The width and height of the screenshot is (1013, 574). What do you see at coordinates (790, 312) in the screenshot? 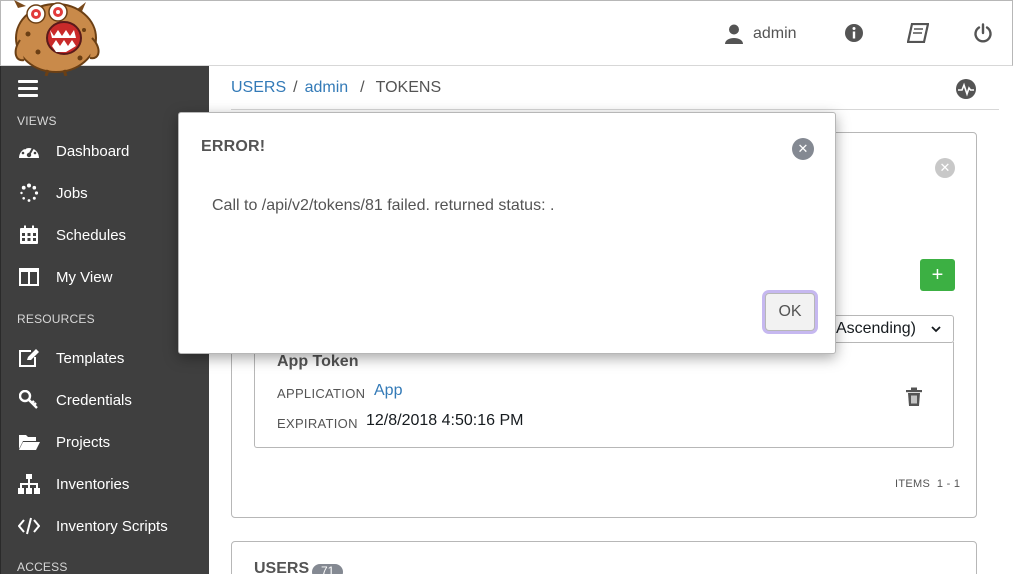
I see `ok-button: OK` at bounding box center [790, 312].